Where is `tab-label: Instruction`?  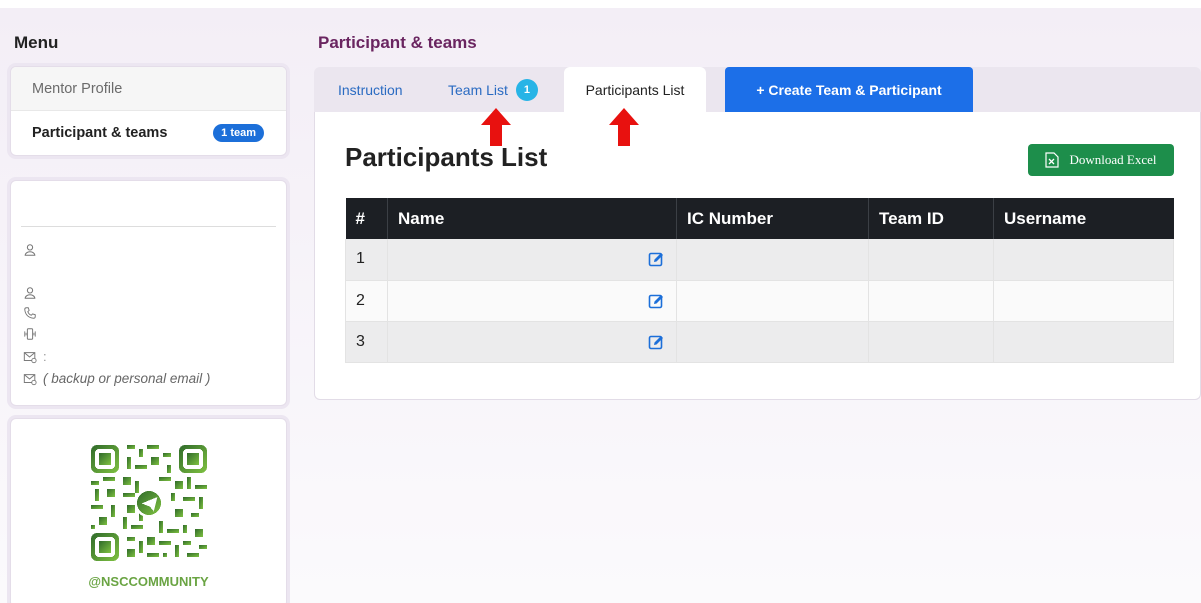 tab-label: Instruction is located at coordinates (370, 89).